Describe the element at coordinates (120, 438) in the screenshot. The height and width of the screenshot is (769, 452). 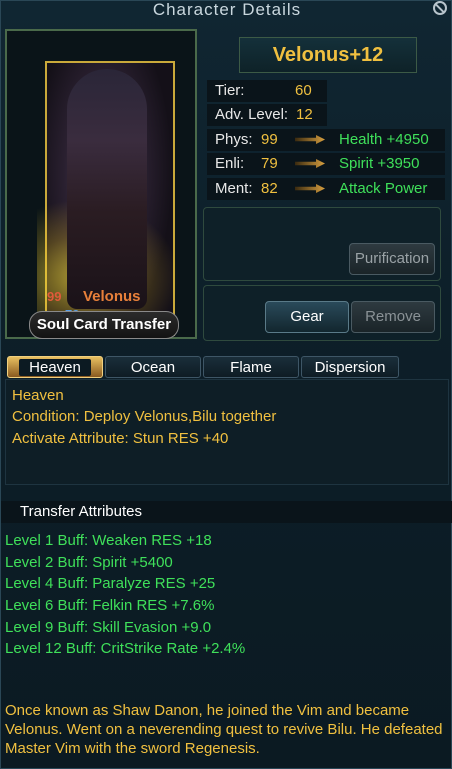
I see `heaven-attribute: Activate Attribute: Stun RES +40` at that location.